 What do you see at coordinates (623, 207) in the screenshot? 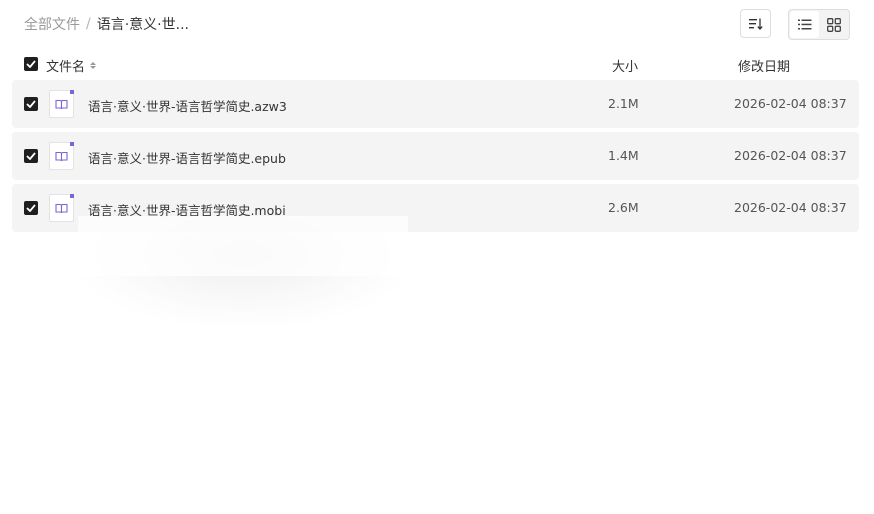
I see `file-size: 2.6M` at bounding box center [623, 207].